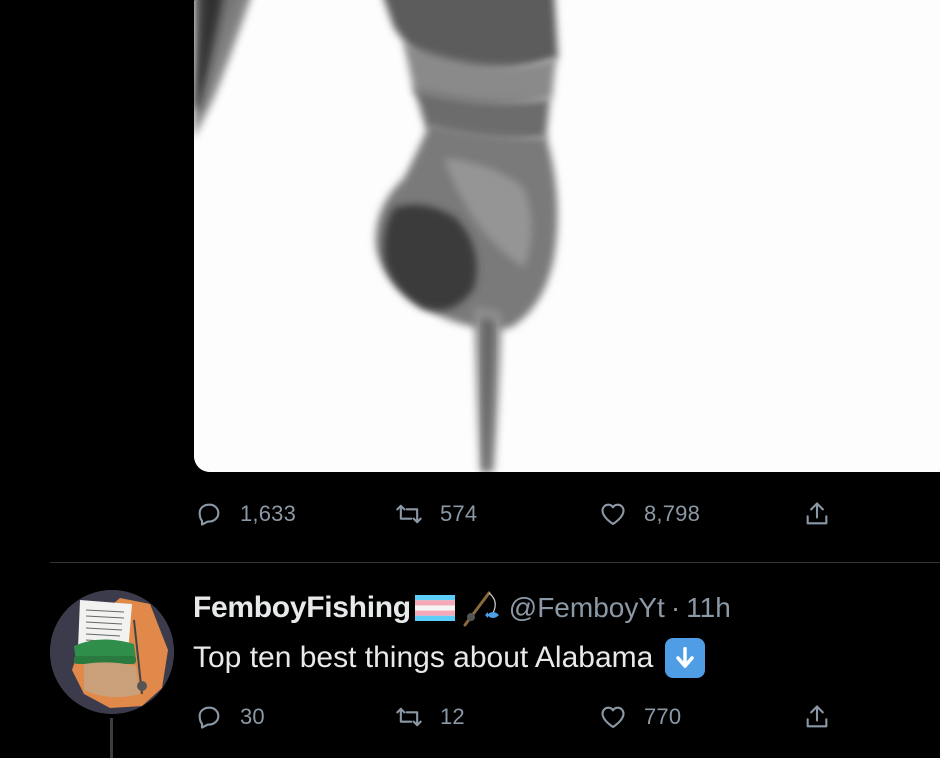 Image resolution: width=940 pixels, height=758 pixels. Describe the element at coordinates (268, 513) in the screenshot. I see `reply-count: 1,633` at that location.